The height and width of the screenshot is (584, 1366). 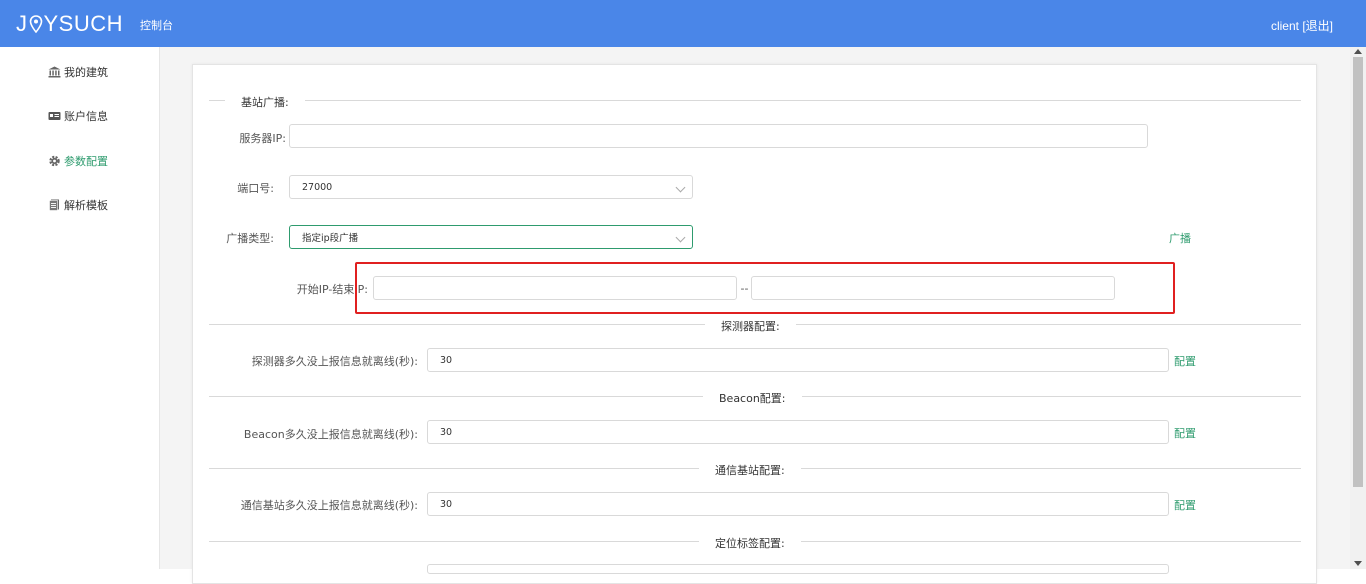 What do you see at coordinates (1185, 505) in the screenshot?
I see `comm-station-config-button: 配置` at bounding box center [1185, 505].